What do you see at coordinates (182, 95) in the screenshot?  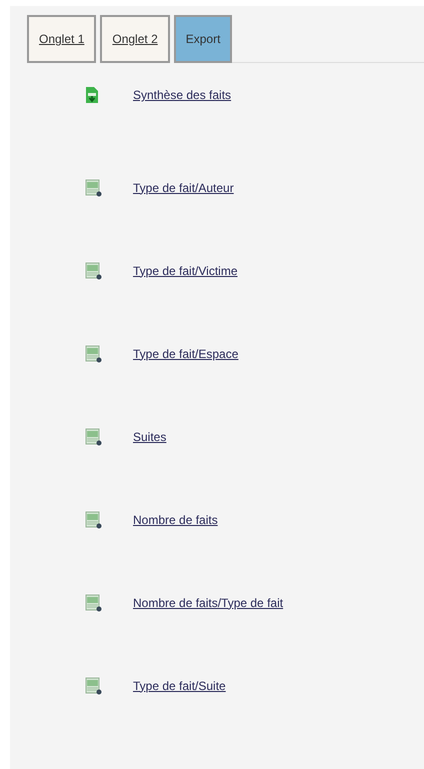 I see `export-link: Synthèse des faits` at bounding box center [182, 95].